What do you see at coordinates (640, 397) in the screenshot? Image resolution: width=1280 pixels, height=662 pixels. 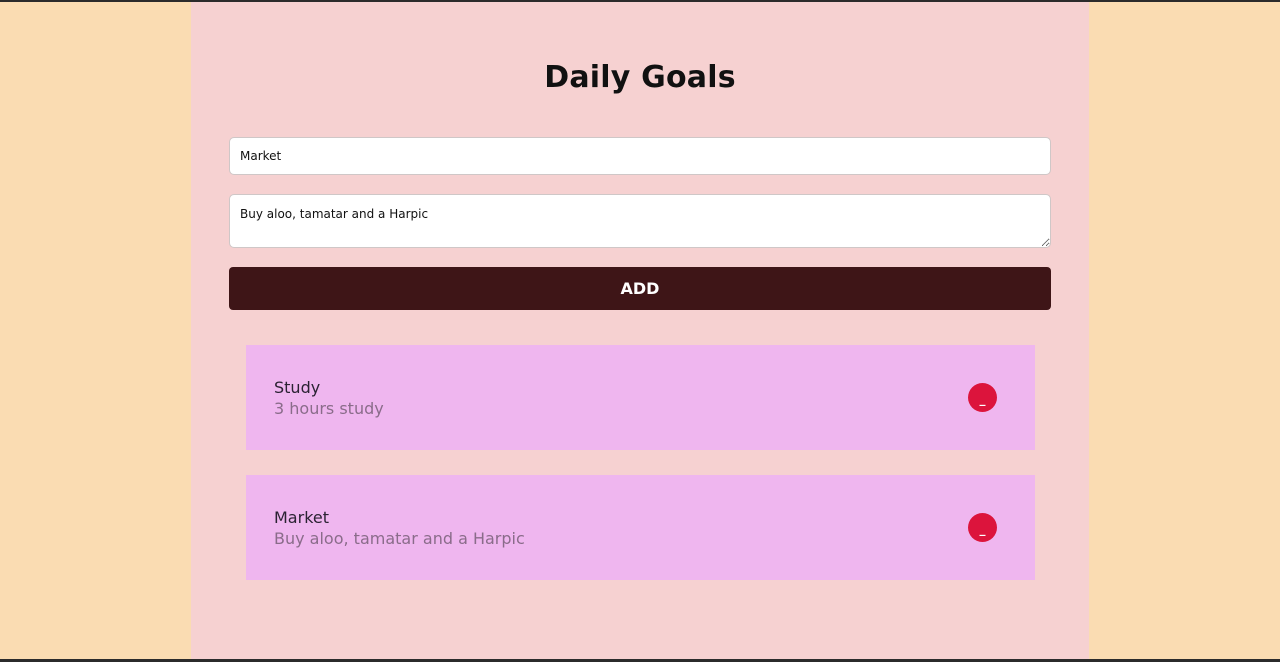 I see `goal-card: Study 3 hours study _` at bounding box center [640, 397].